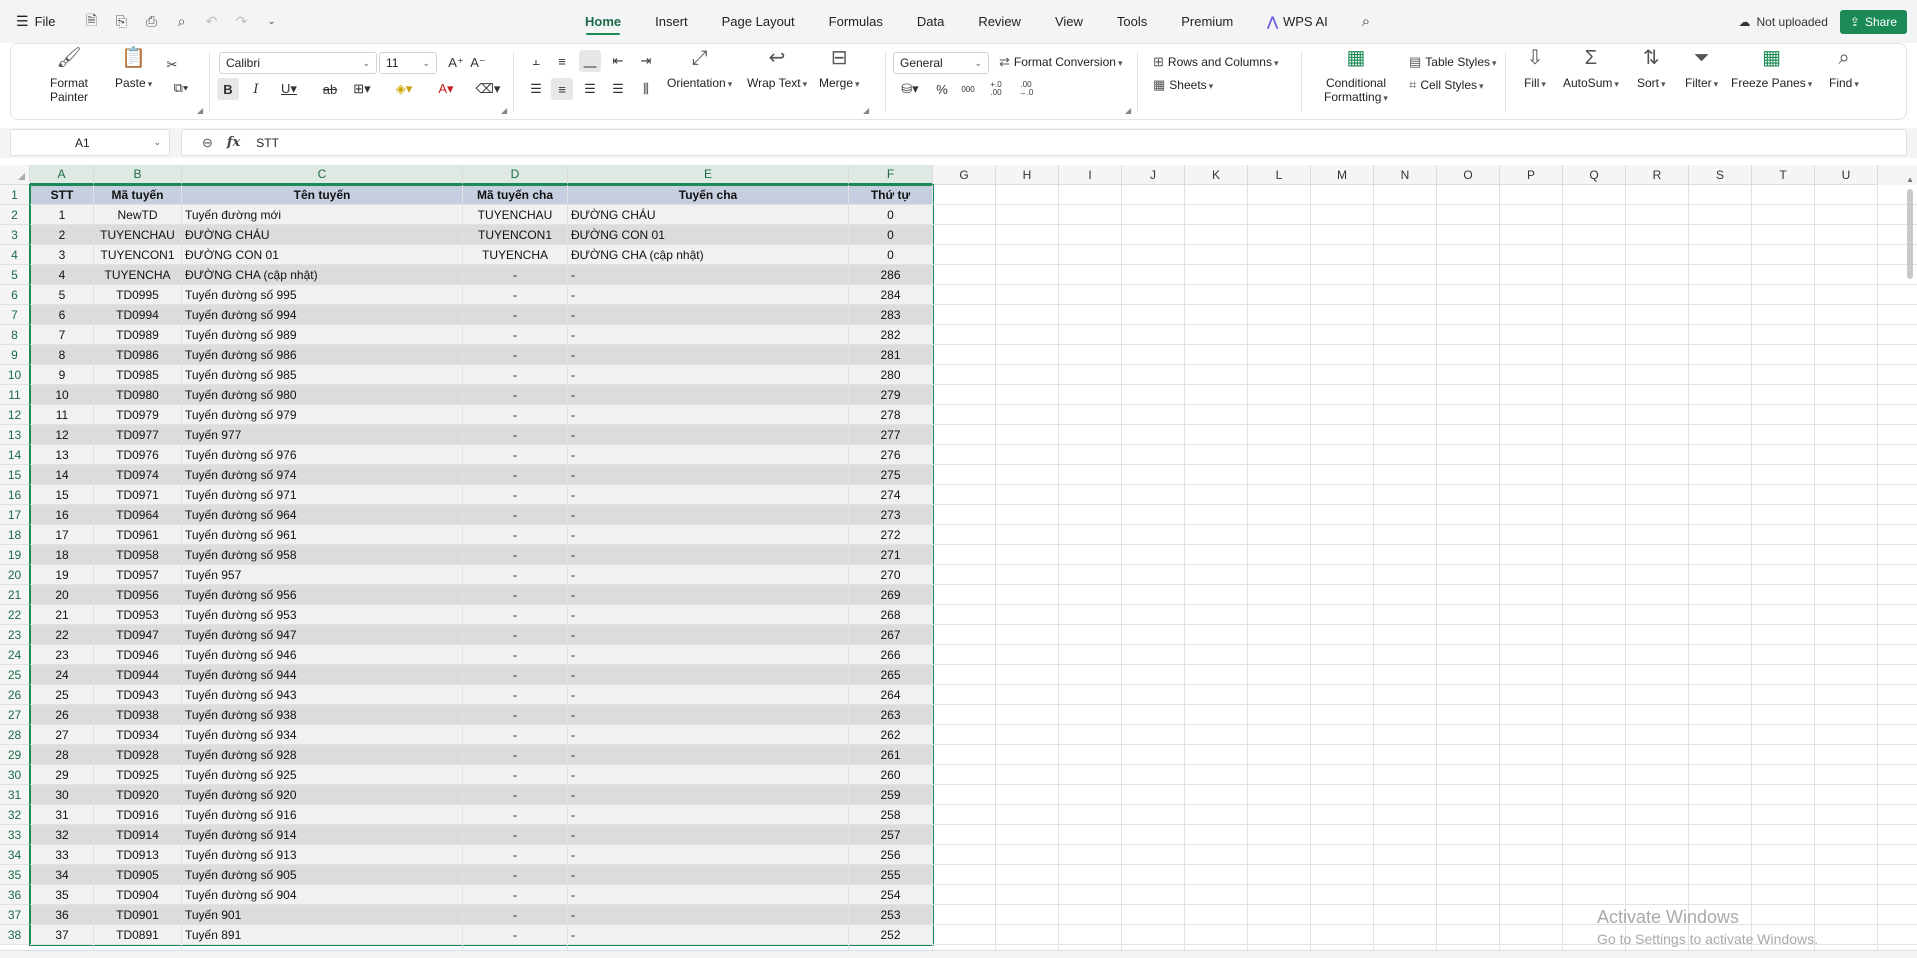  Describe the element at coordinates (62, 695) in the screenshot. I see `table-cell: 25` at that location.